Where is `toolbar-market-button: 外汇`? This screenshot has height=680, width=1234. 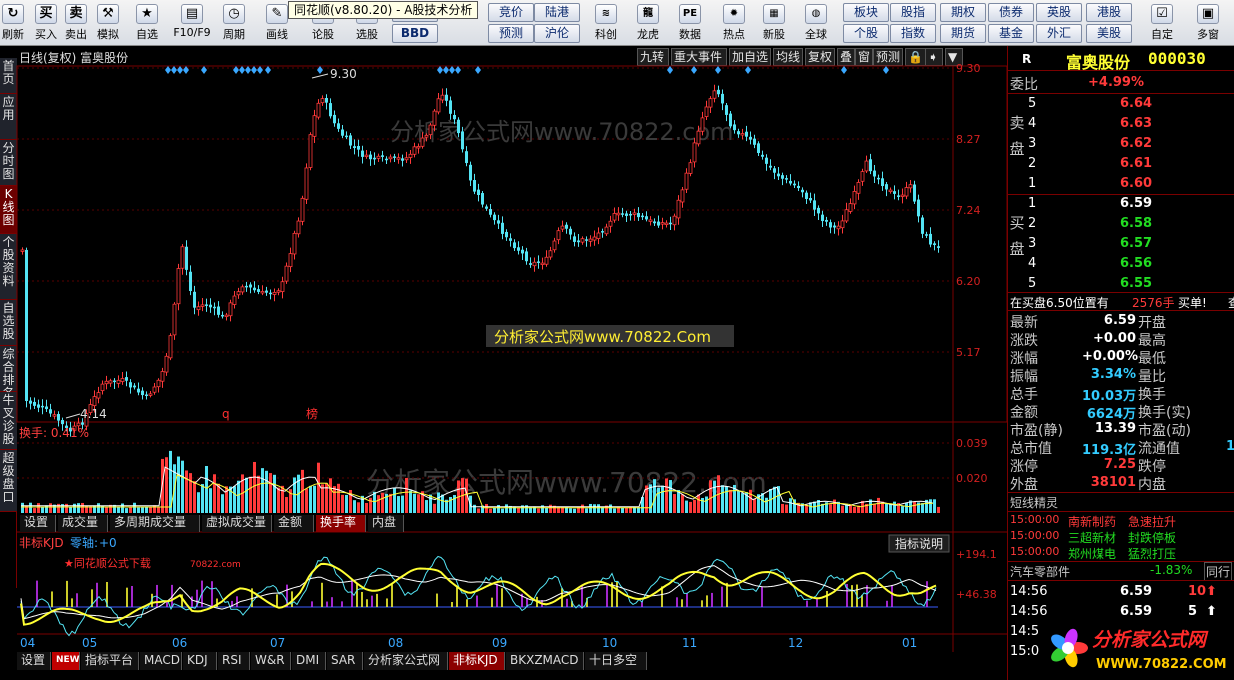 toolbar-market-button: 外汇 is located at coordinates (1059, 33).